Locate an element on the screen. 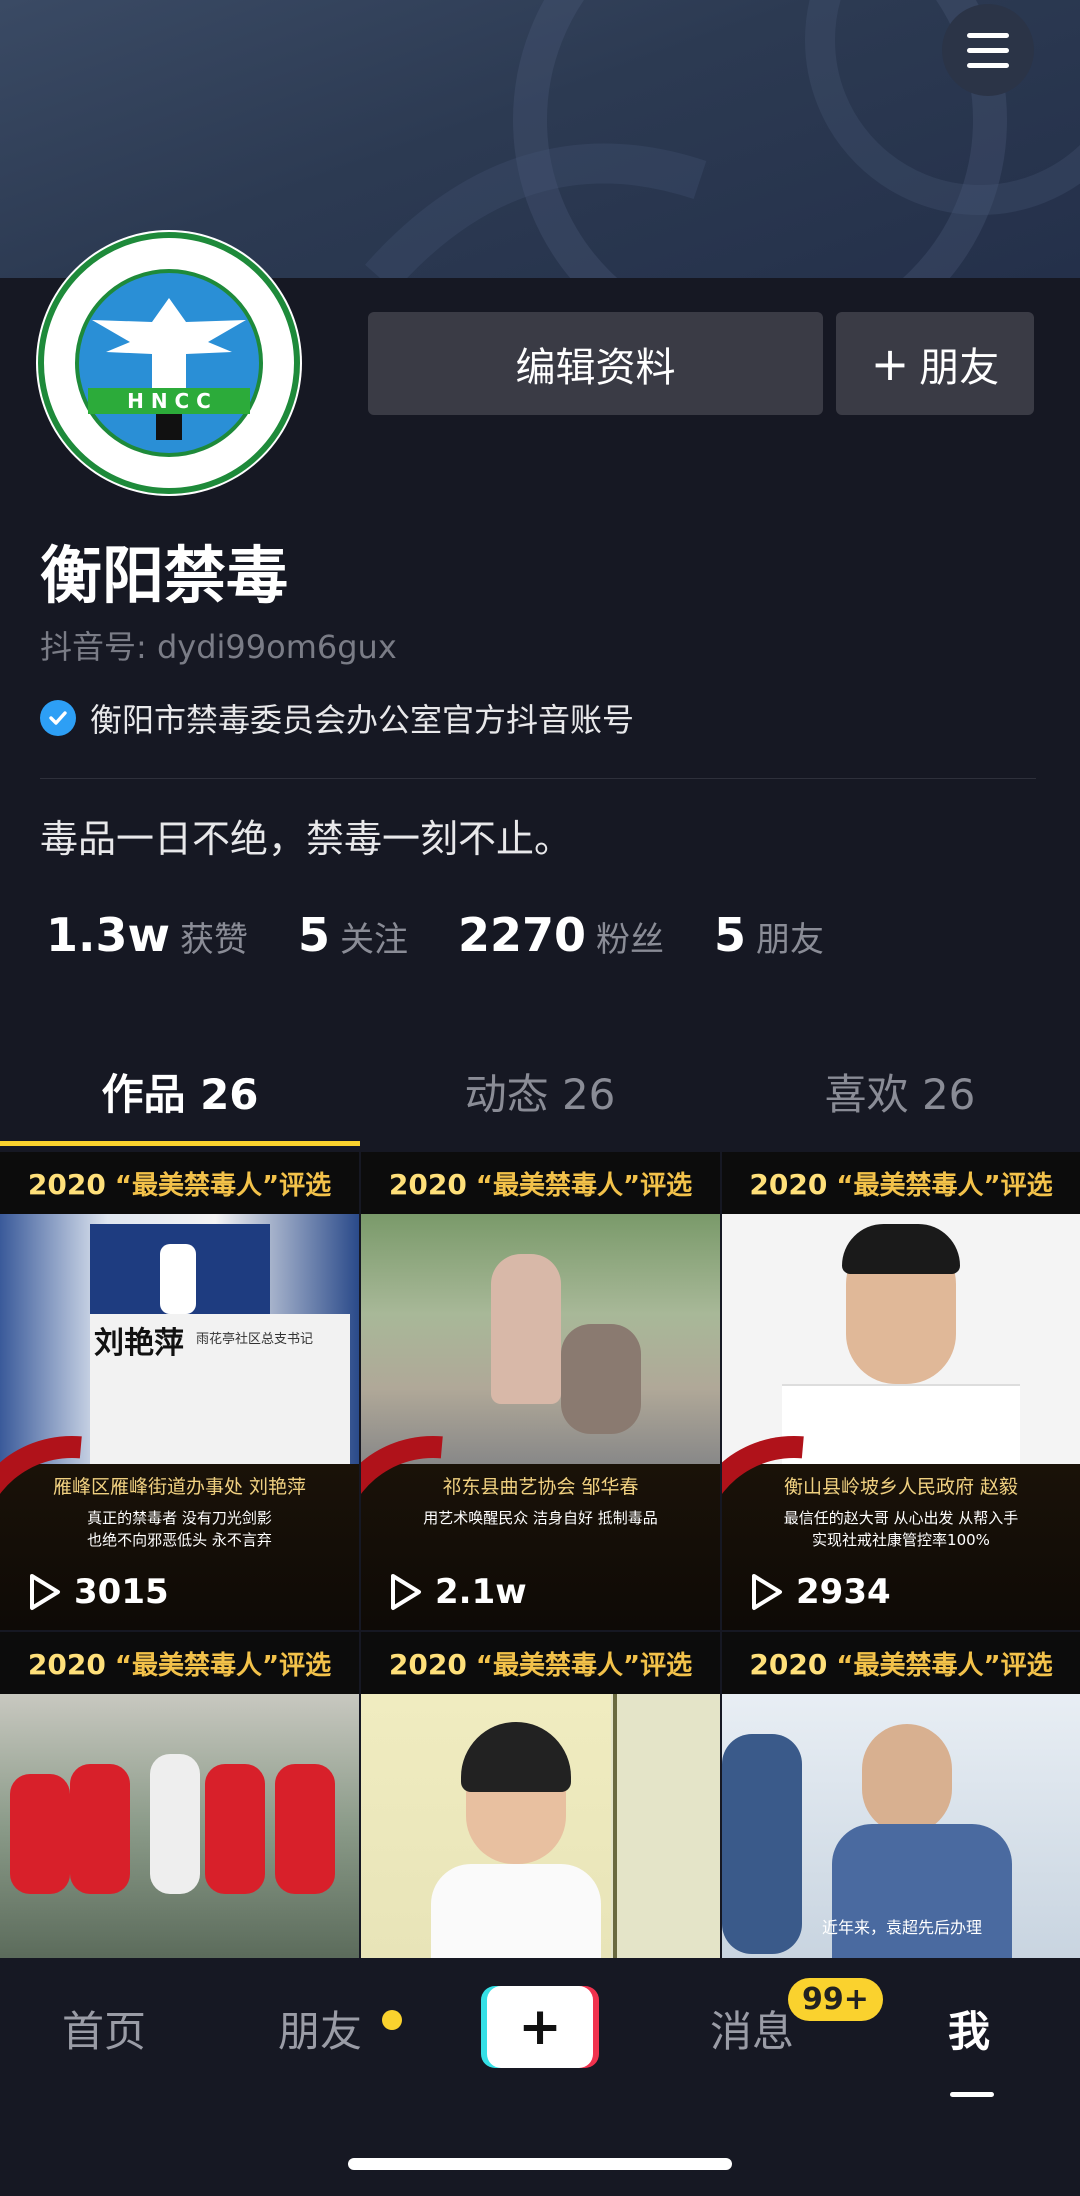  menu-button is located at coordinates (988, 50).